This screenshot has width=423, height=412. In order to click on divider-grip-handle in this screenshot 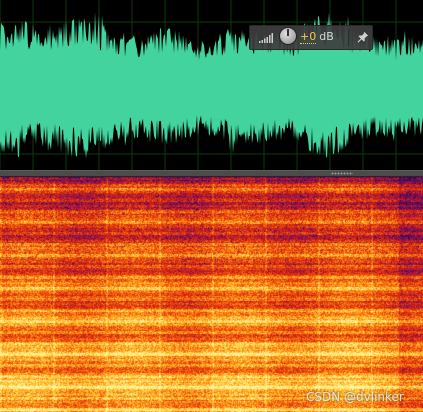, I will do `click(342, 173)`.